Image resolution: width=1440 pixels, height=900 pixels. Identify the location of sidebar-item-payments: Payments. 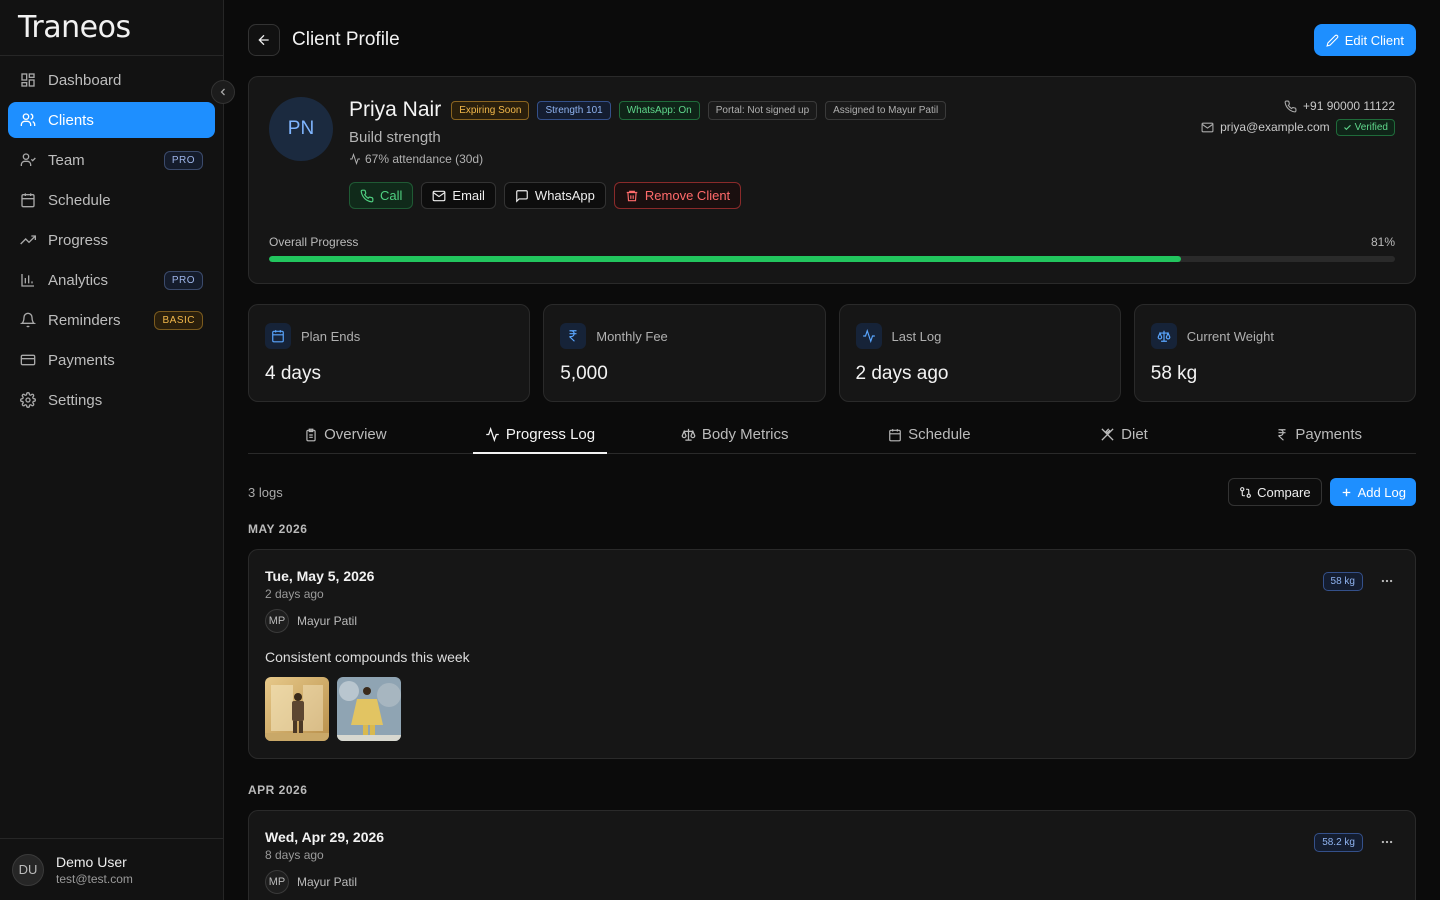
(111, 360).